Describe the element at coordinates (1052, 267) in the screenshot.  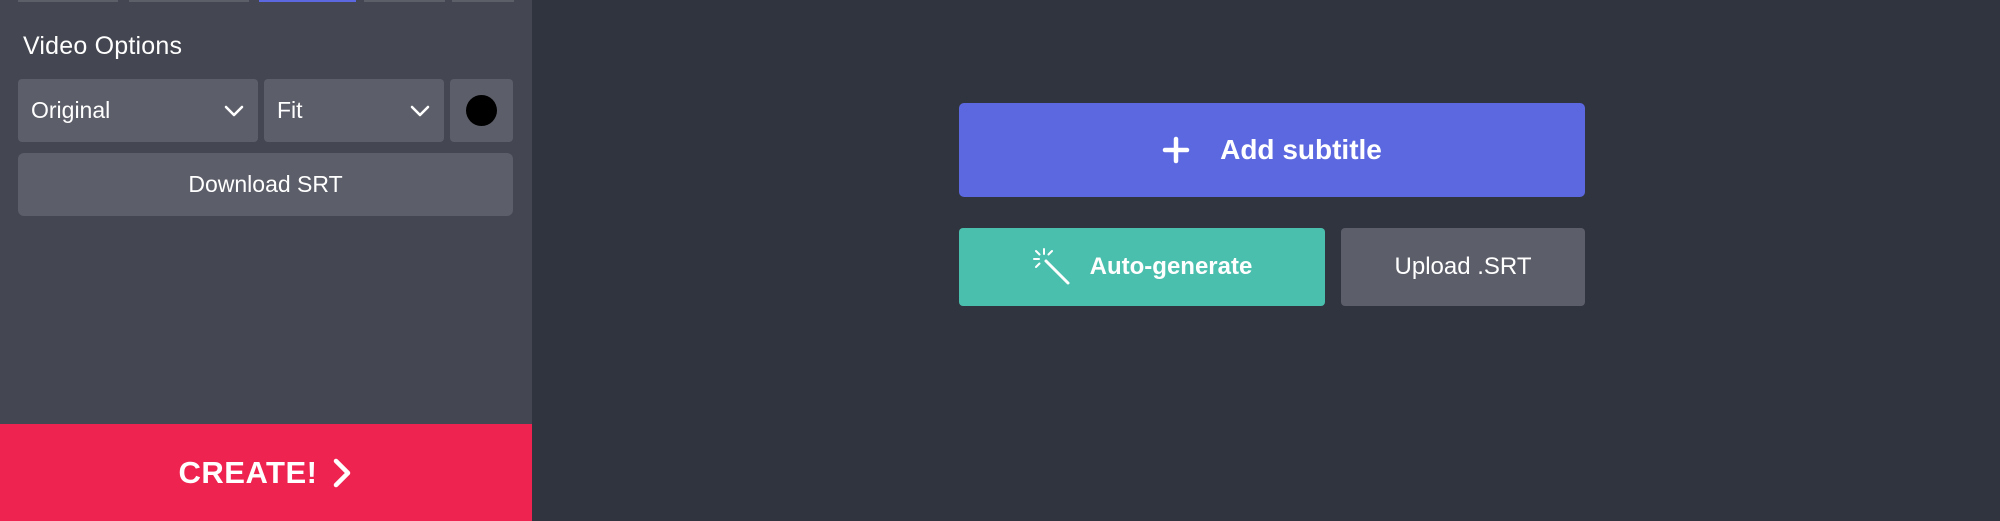
I see `magic-wand-icon` at that location.